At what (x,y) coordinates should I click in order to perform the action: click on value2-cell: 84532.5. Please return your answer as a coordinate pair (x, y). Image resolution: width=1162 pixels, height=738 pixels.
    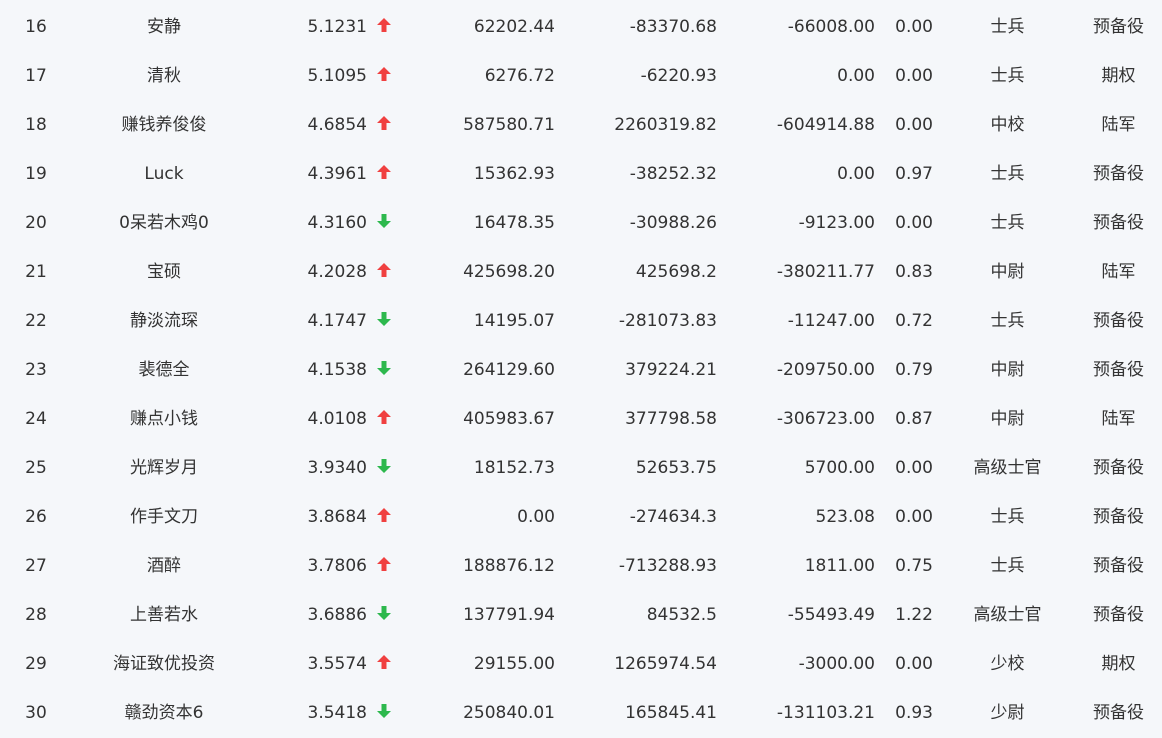
    Looking at the image, I should click on (681, 615).